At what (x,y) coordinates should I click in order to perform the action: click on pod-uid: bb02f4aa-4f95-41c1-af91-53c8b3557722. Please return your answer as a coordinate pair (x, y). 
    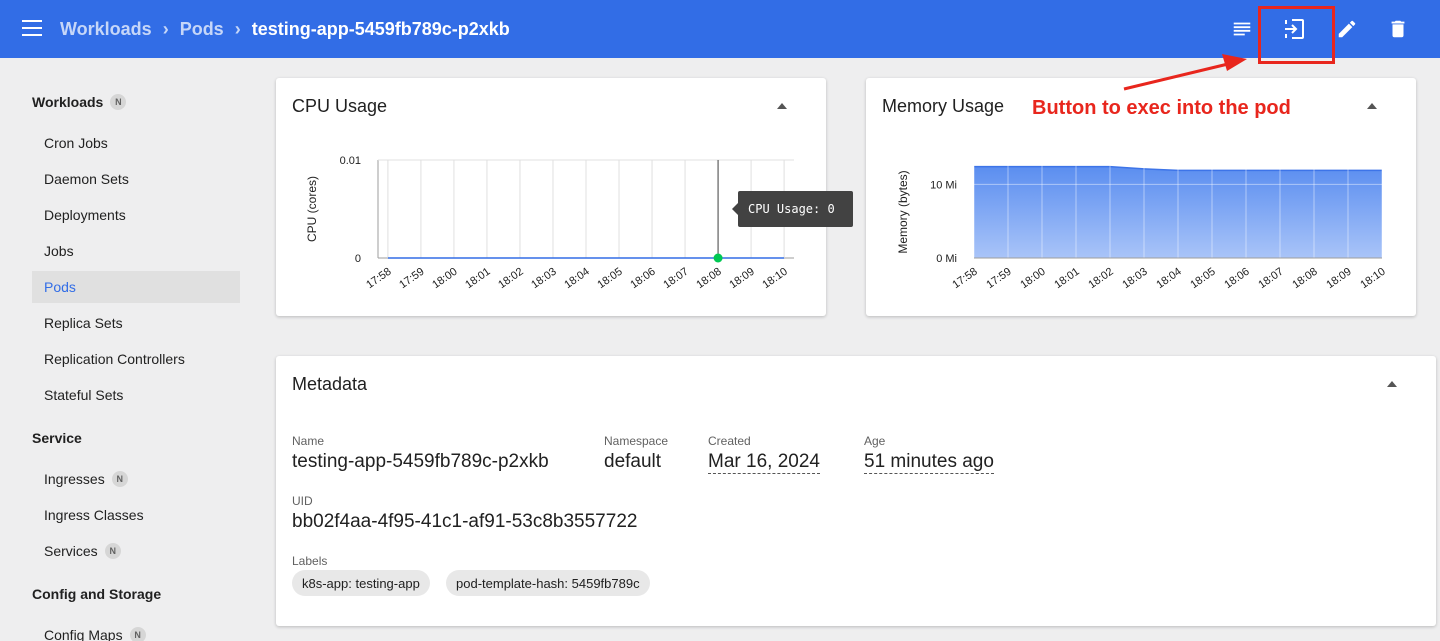
    Looking at the image, I should click on (465, 521).